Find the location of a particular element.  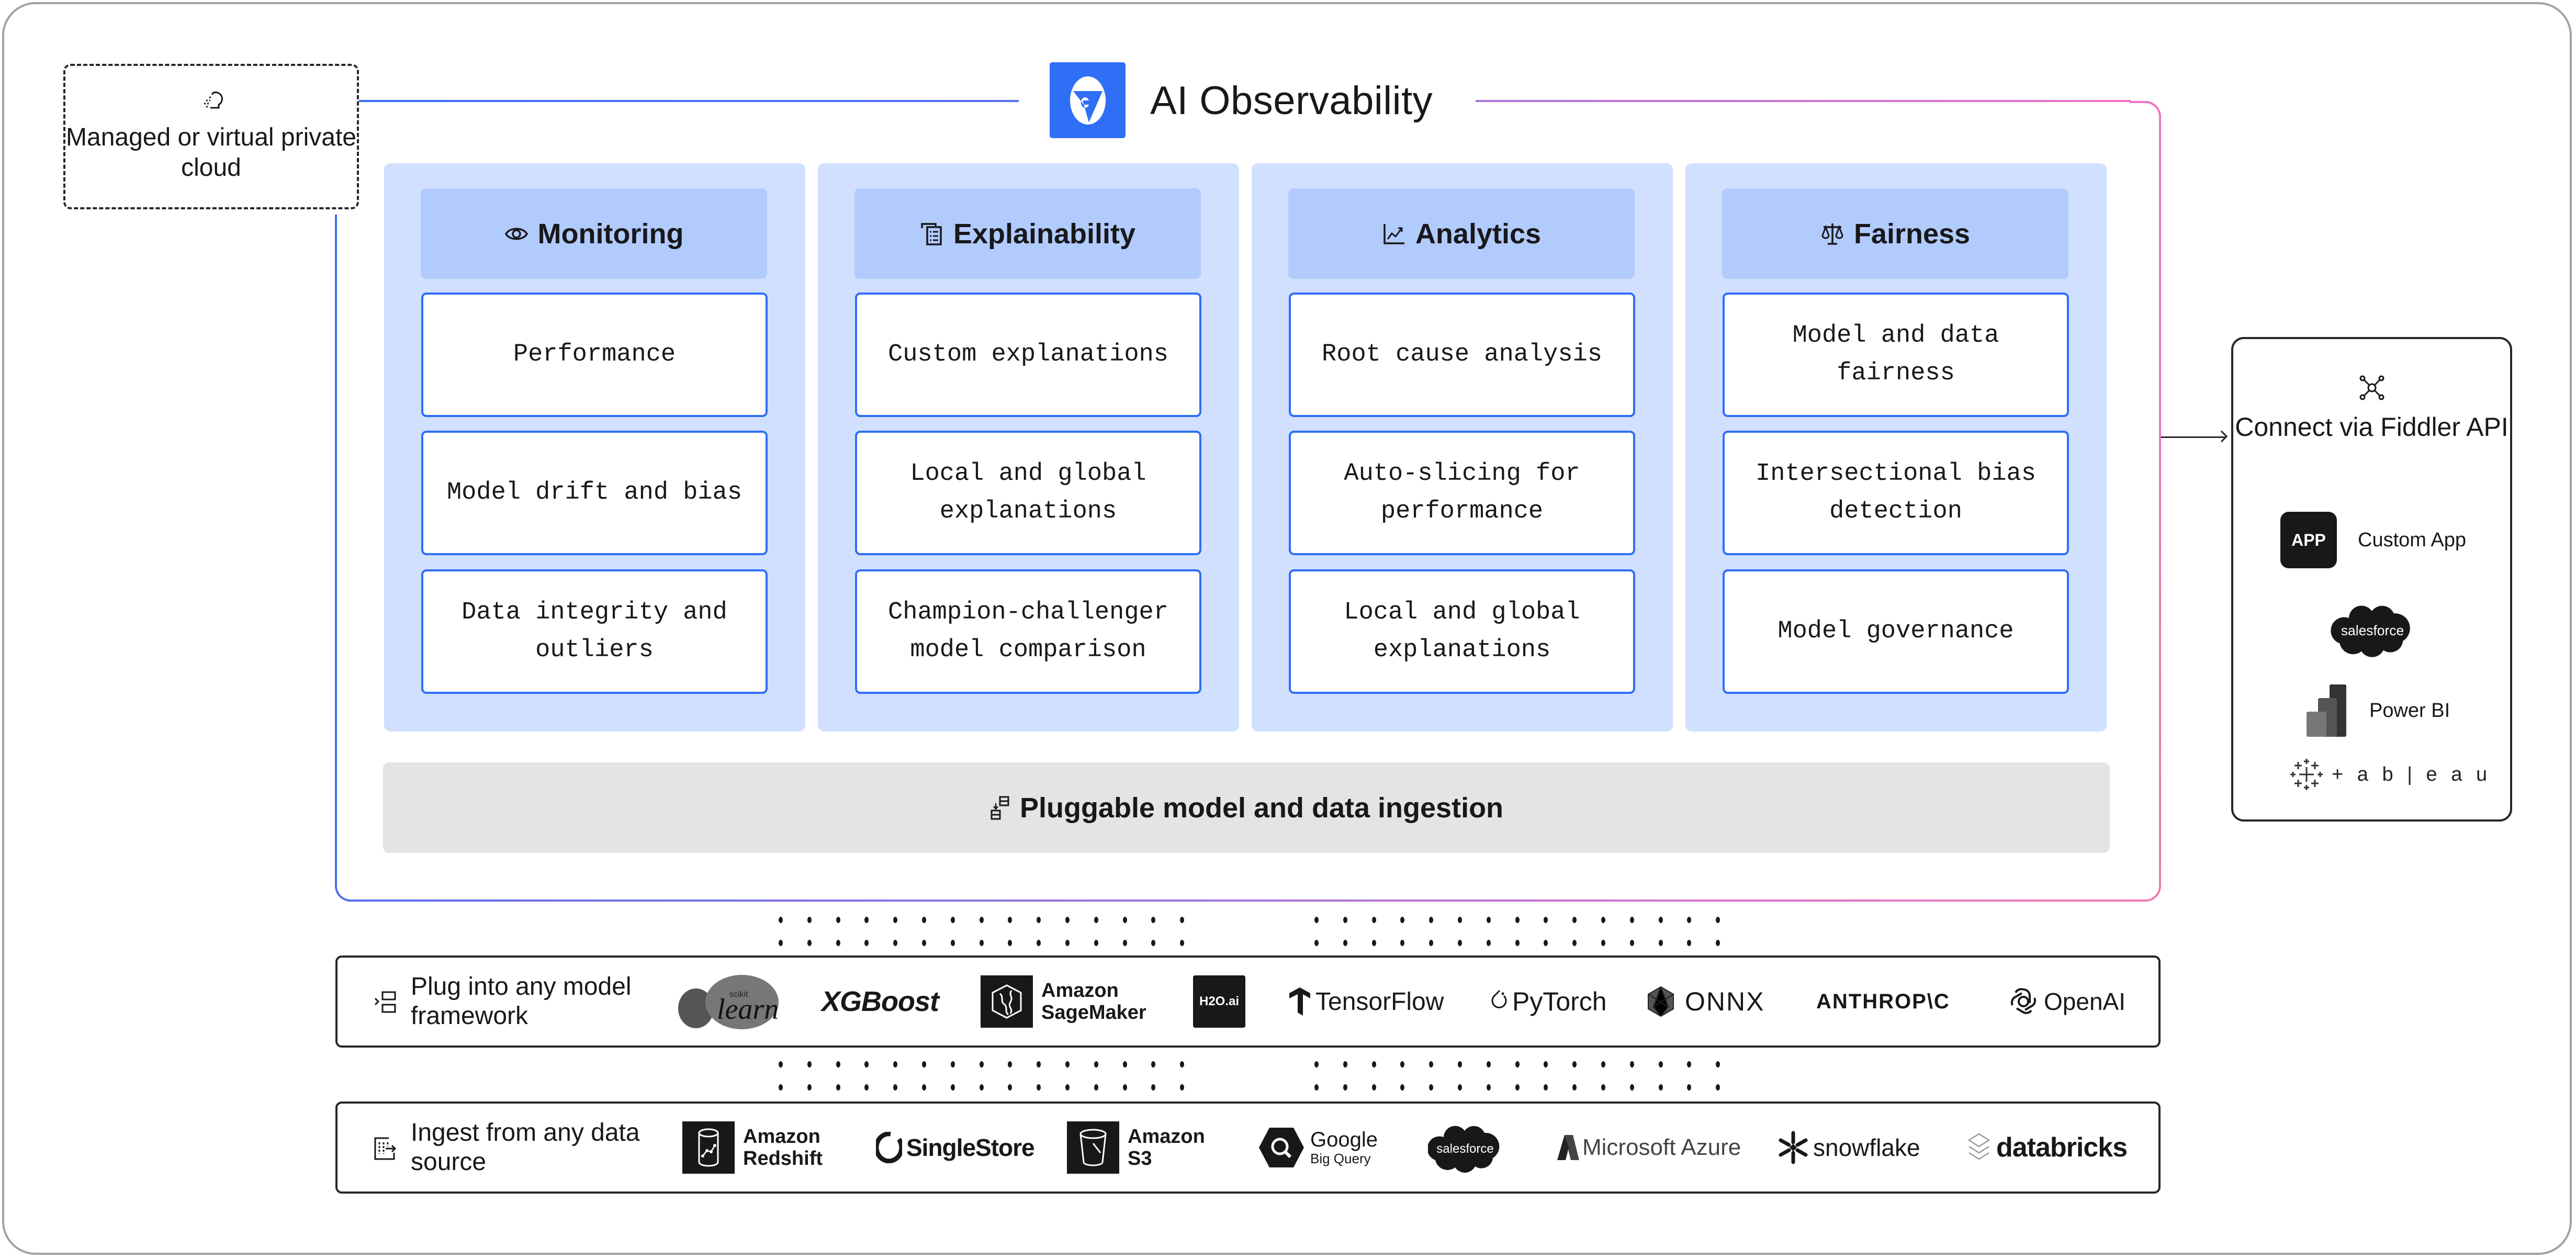

s3-bucket-icon is located at coordinates (1093, 1147).